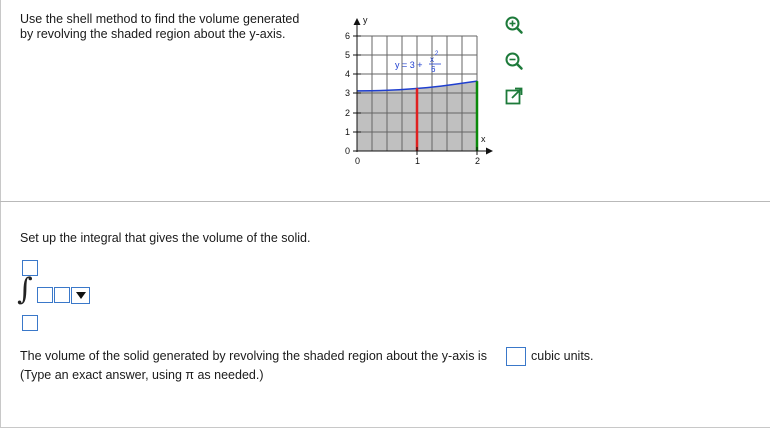 The width and height of the screenshot is (770, 428). Describe the element at coordinates (45, 295) in the screenshot. I see `integrand-input` at that location.